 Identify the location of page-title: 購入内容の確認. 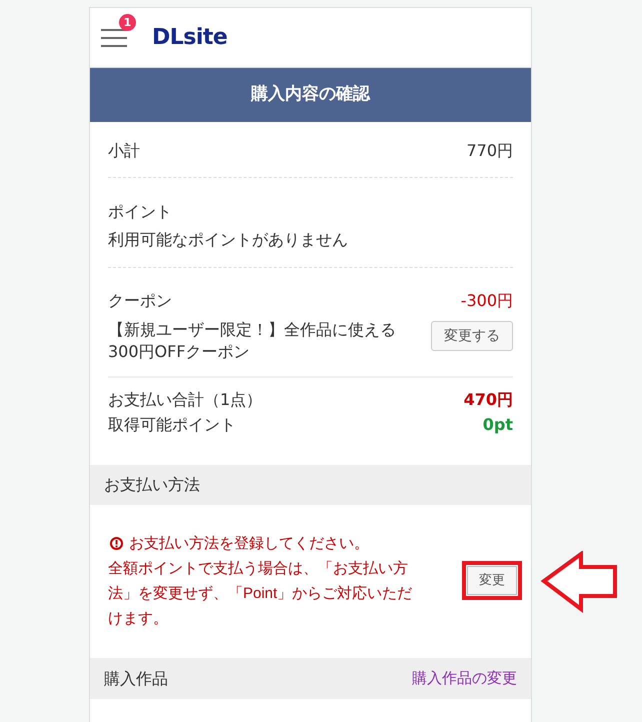
(310, 94).